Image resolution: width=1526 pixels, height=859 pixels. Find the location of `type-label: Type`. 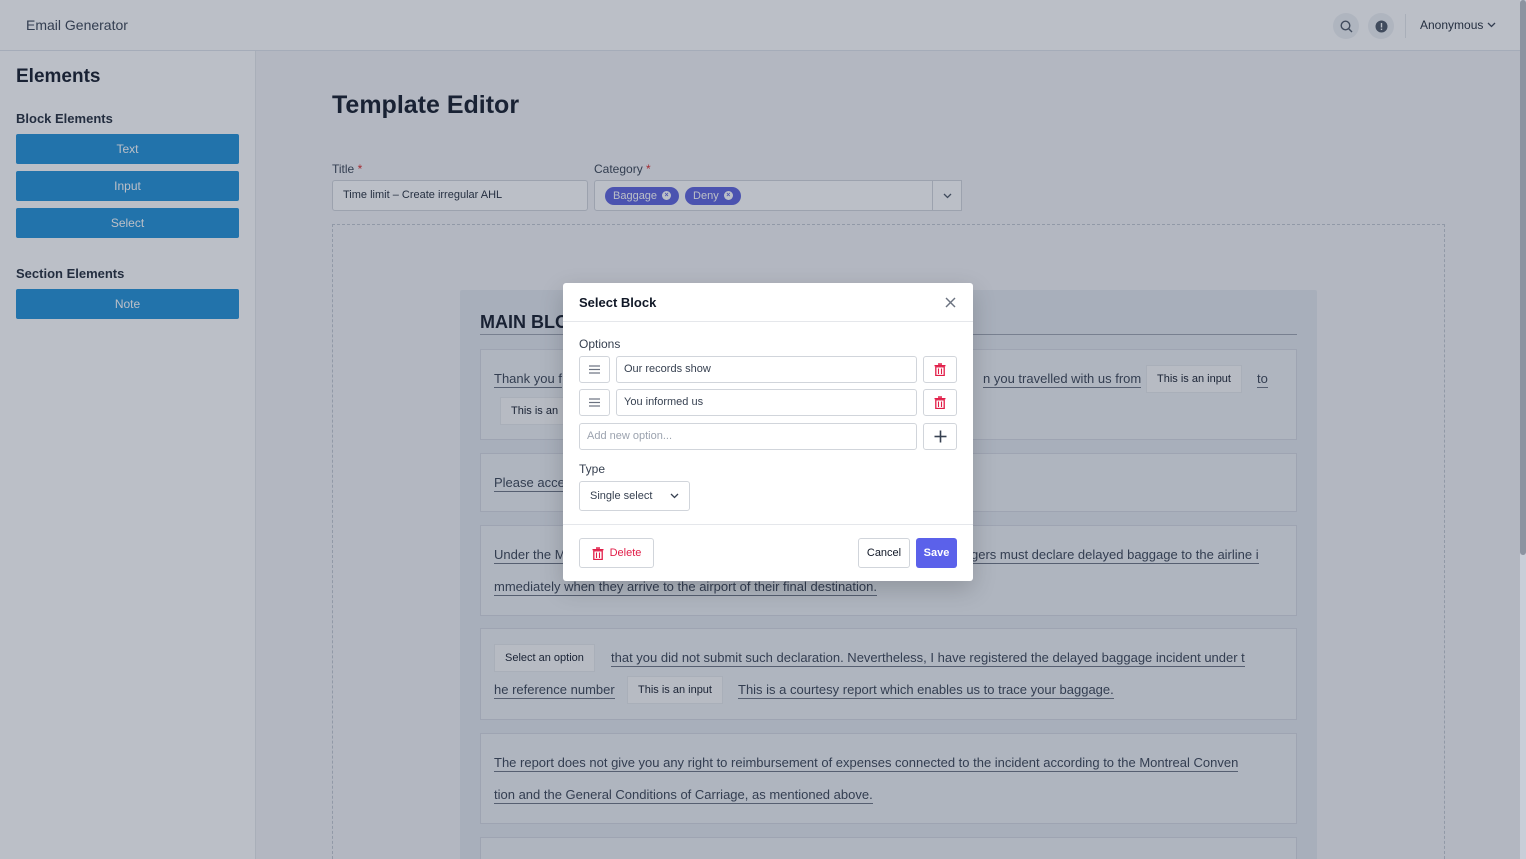

type-label: Type is located at coordinates (592, 469).